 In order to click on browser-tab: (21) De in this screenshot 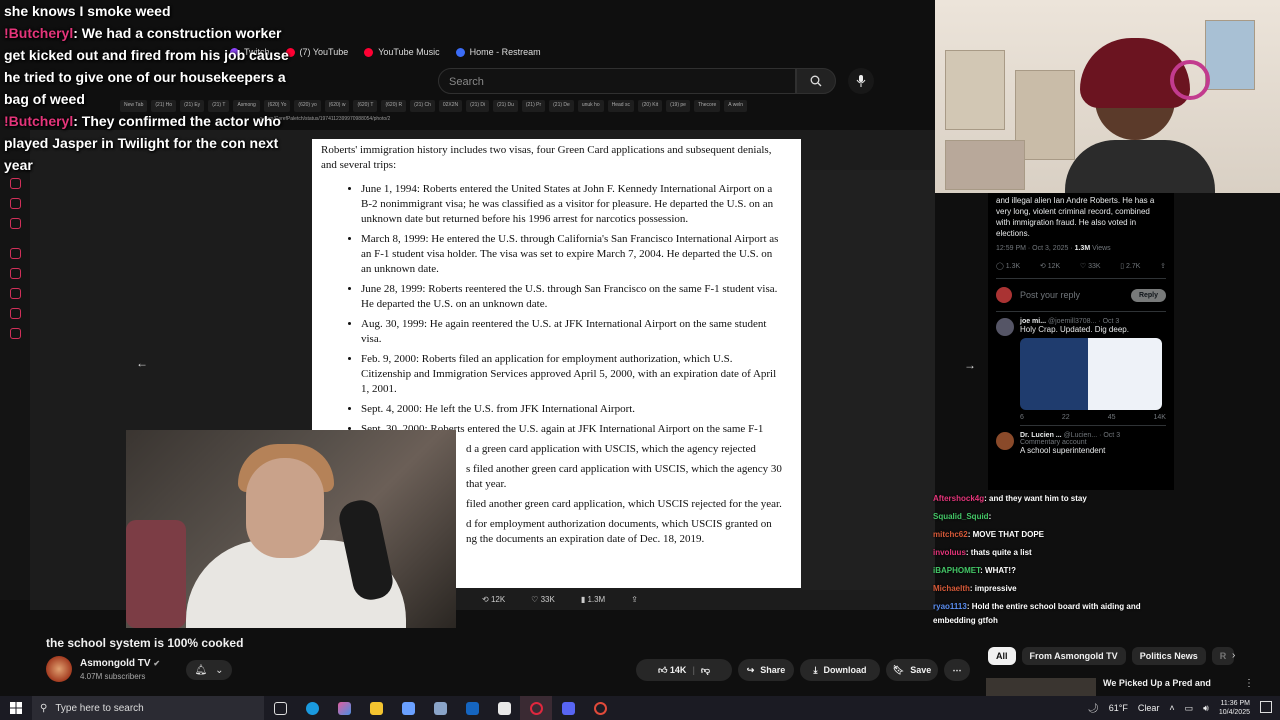, I will do `click(561, 106)`.